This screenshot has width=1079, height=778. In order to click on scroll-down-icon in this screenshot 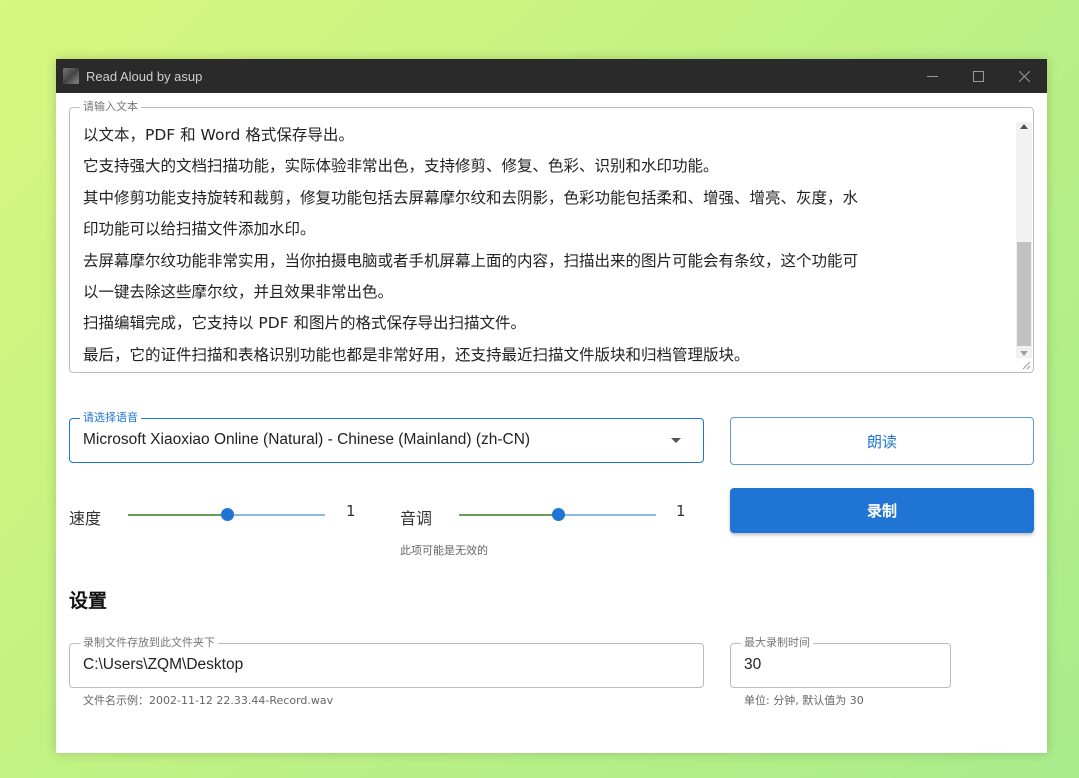, I will do `click(1024, 353)`.